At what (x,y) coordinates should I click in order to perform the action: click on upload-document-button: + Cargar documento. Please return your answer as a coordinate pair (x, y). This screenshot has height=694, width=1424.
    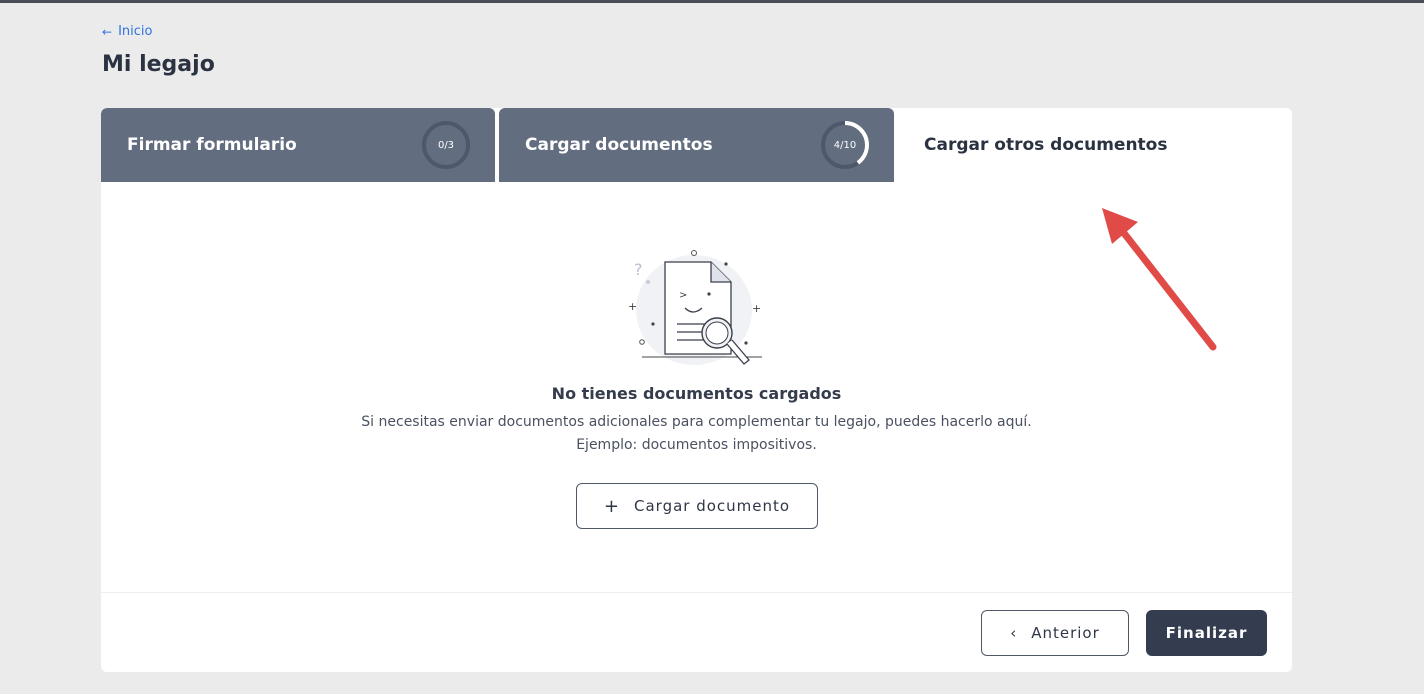
    Looking at the image, I should click on (697, 506).